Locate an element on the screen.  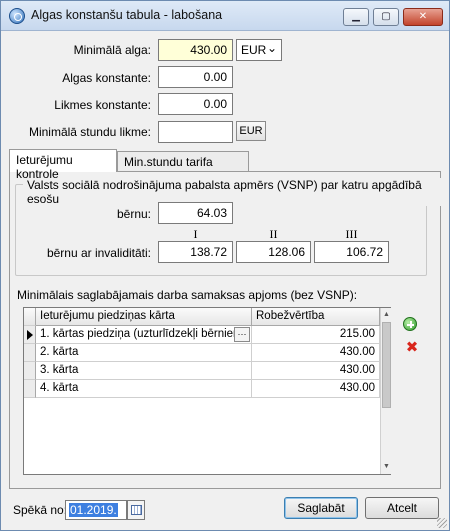
table-row: 3. kārta 430.00 is located at coordinates (202, 371).